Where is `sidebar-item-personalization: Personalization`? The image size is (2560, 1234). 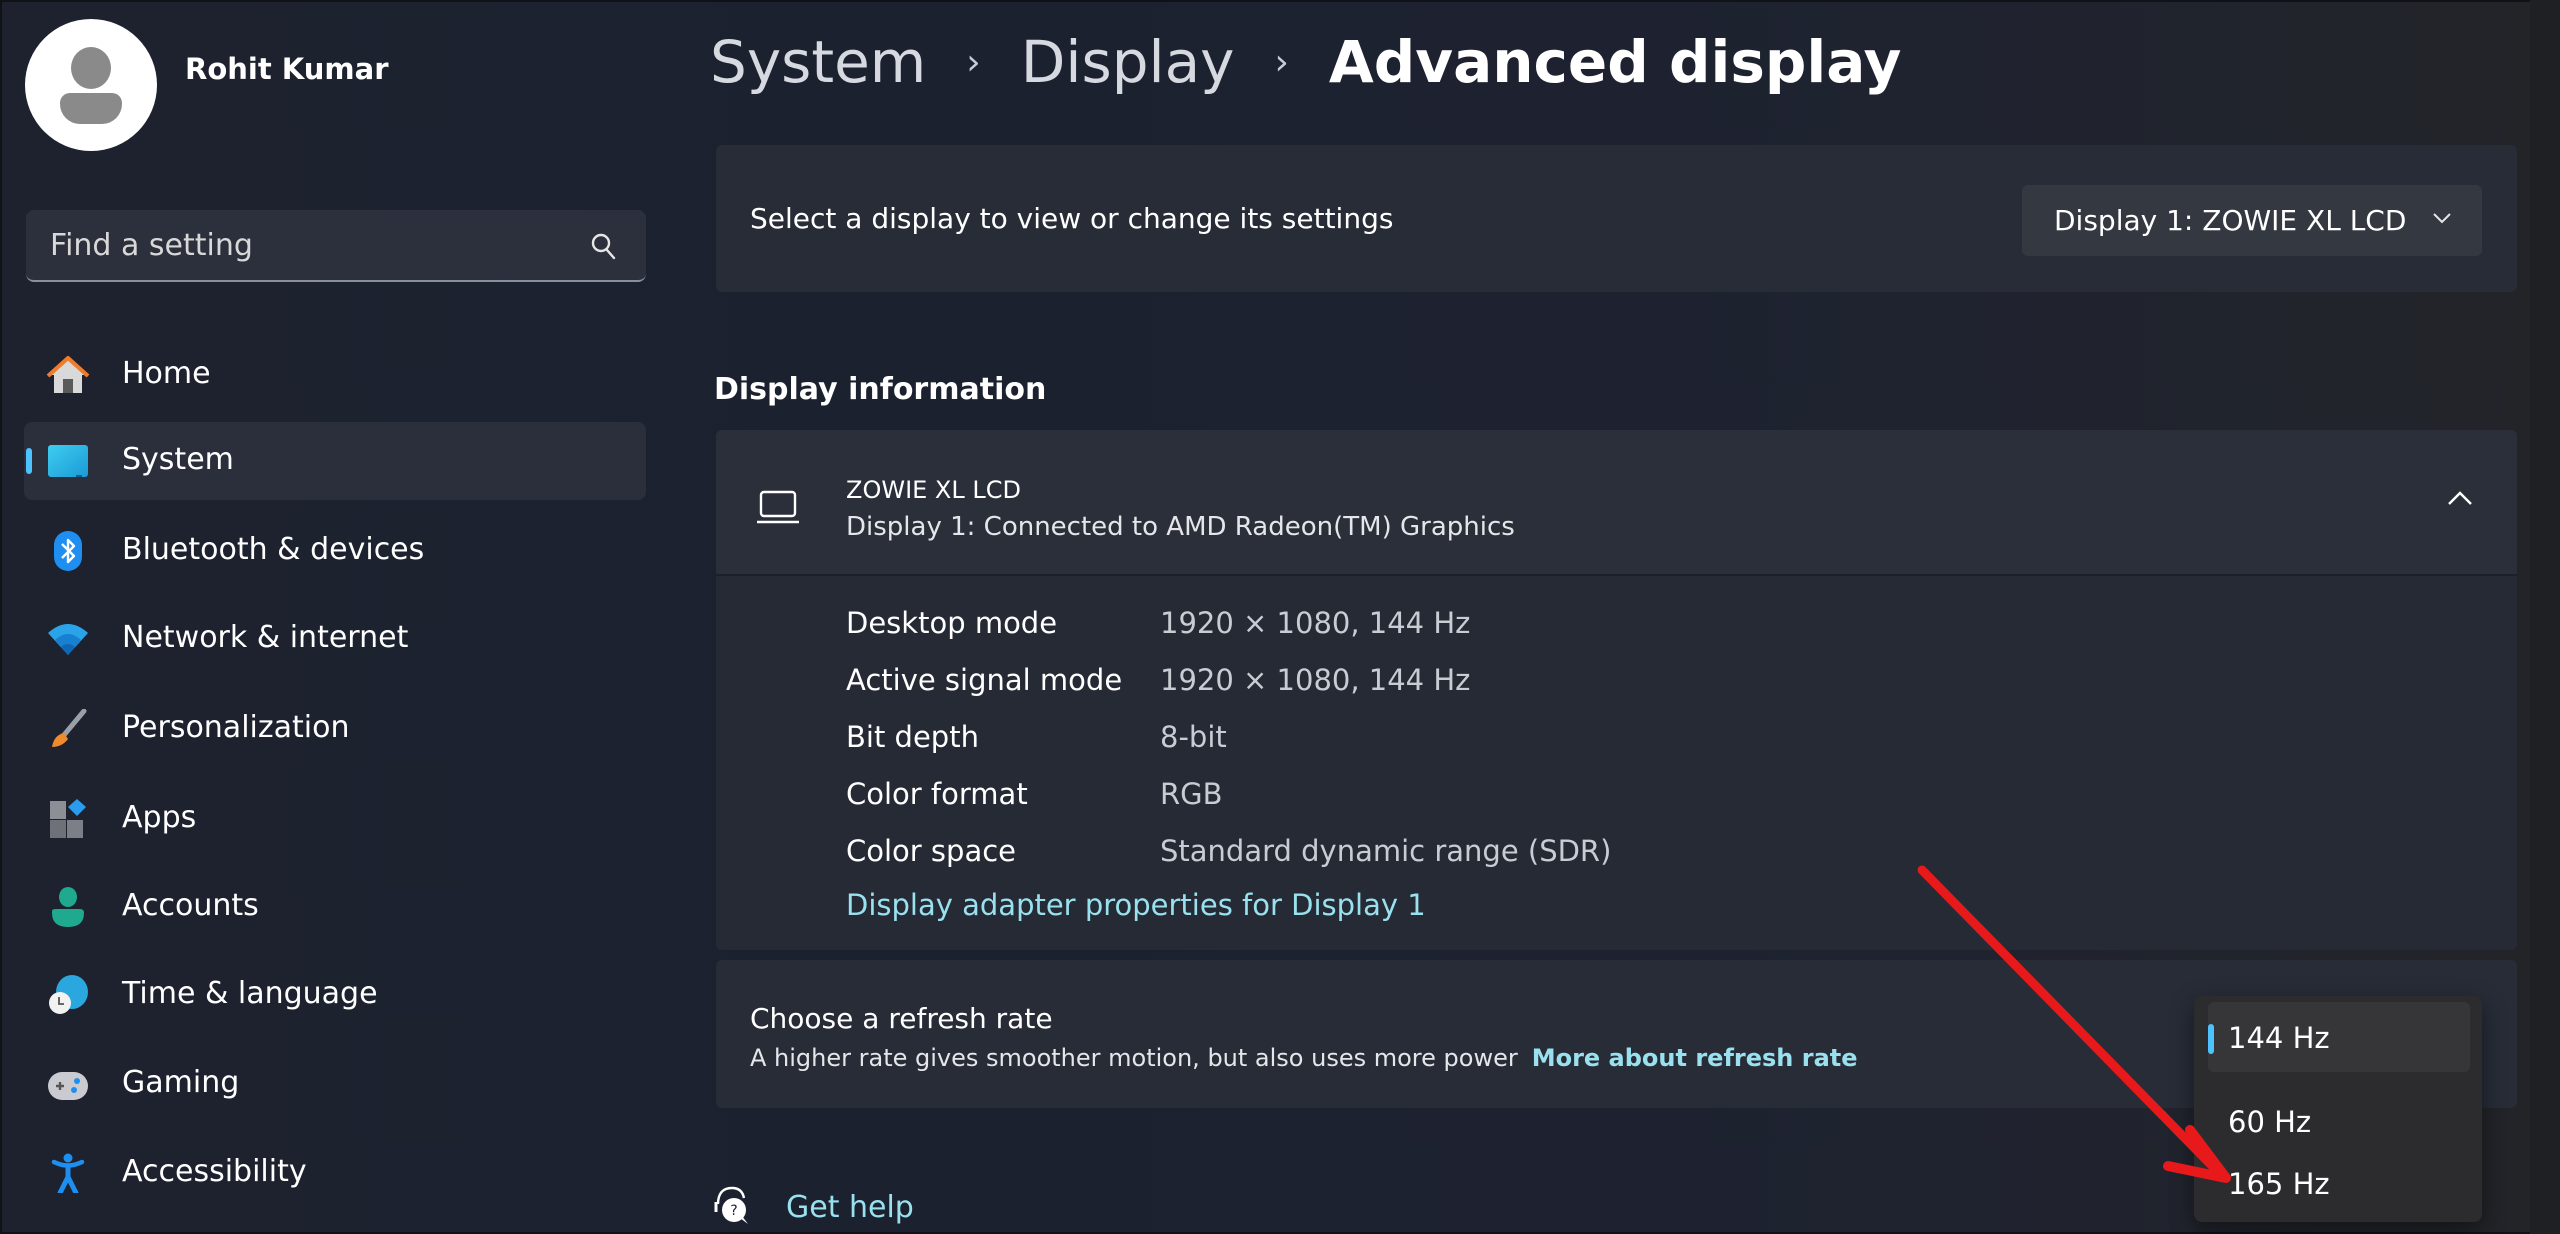 sidebar-item-personalization: Personalization is located at coordinates (335, 729).